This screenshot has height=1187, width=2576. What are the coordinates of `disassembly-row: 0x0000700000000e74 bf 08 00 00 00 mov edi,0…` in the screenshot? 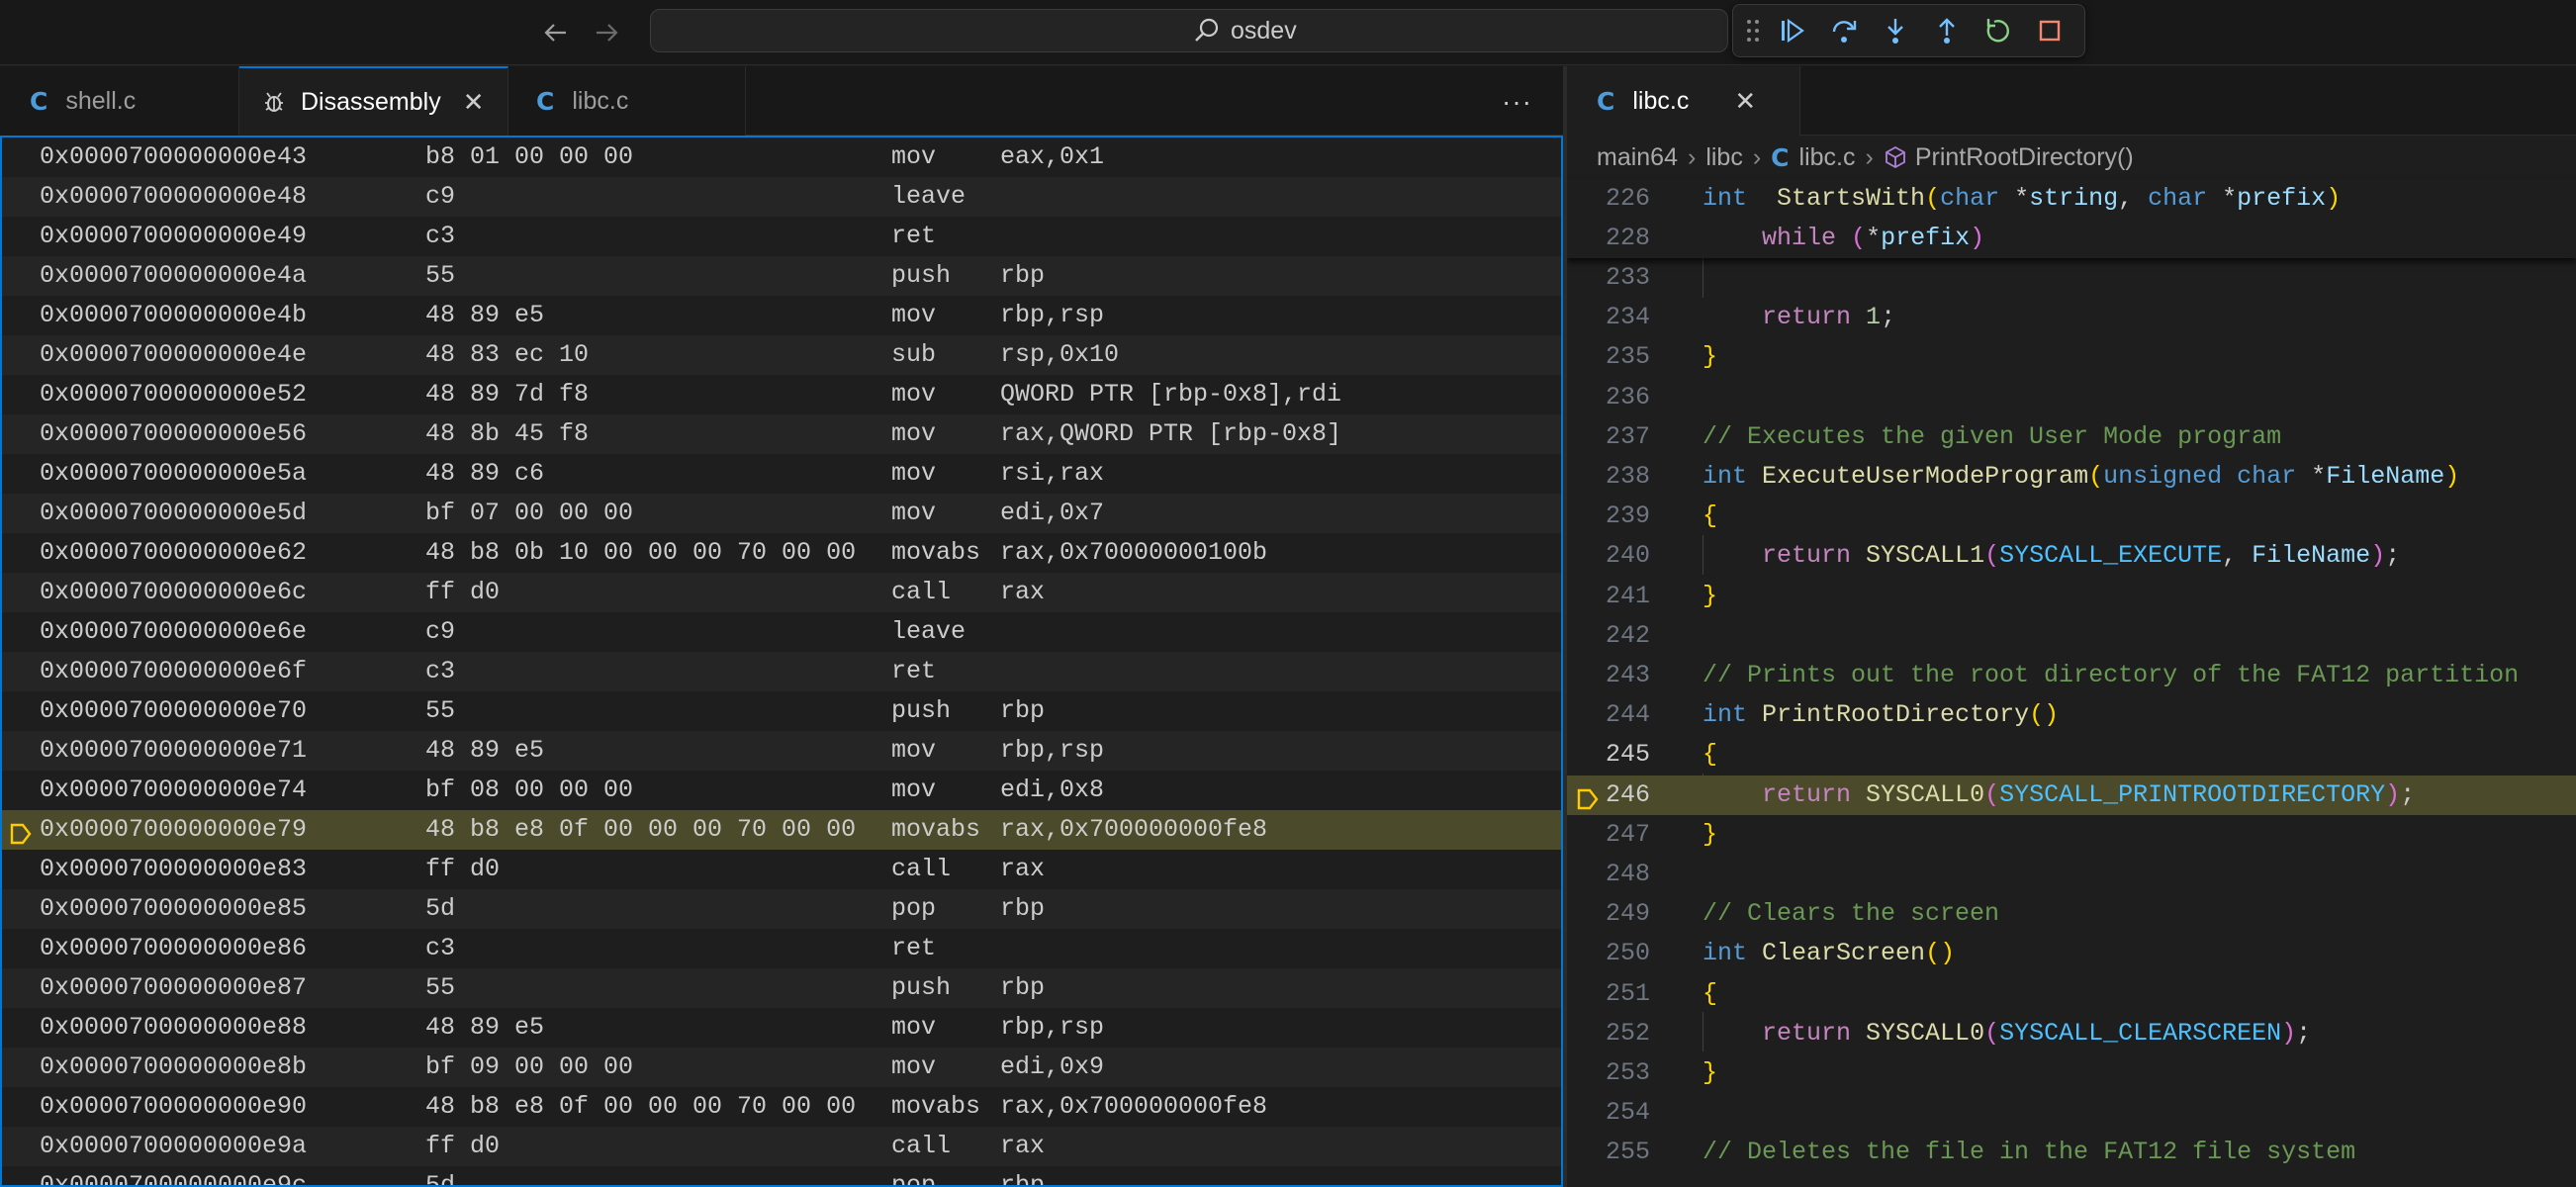 It's located at (782, 790).